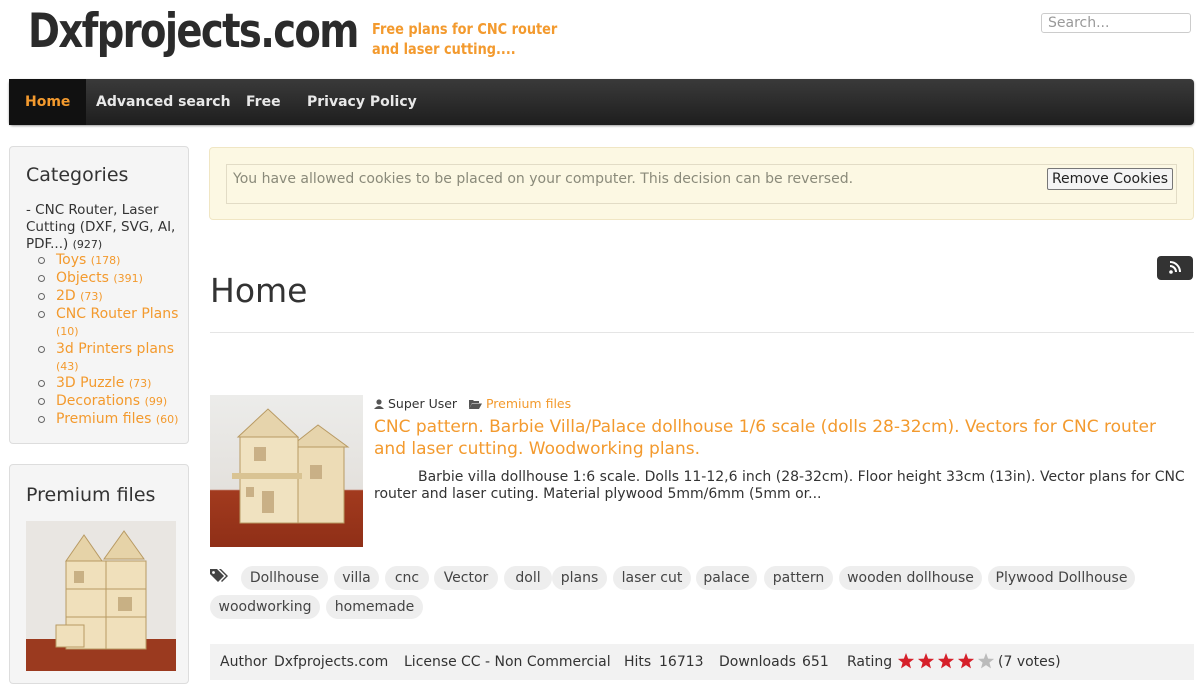 Image resolution: width=1200 pixels, height=684 pixels. What do you see at coordinates (536, 662) in the screenshot?
I see `license-link: CC - Non Commercial` at bounding box center [536, 662].